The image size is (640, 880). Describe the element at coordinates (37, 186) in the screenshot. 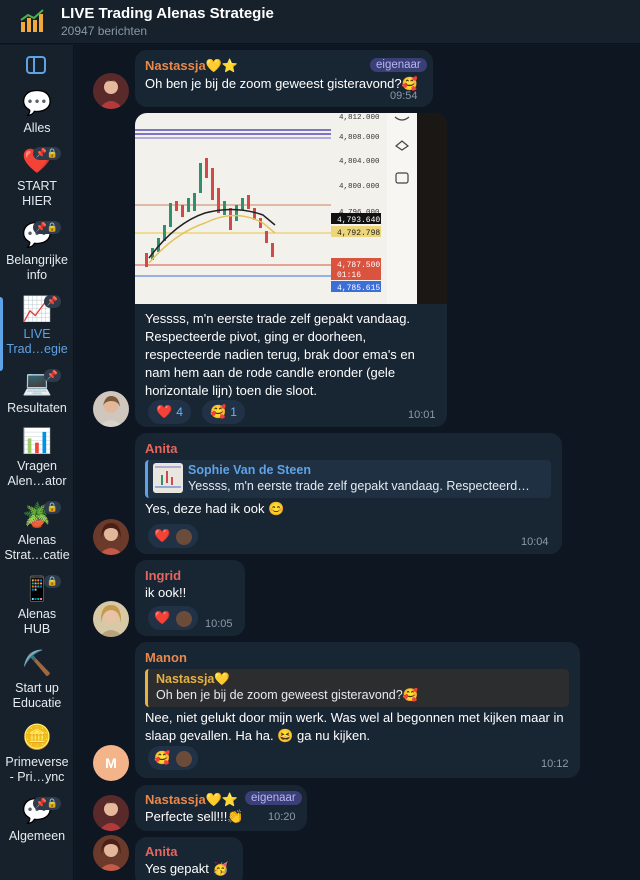

I see `sidebar-item-label: START` at that location.